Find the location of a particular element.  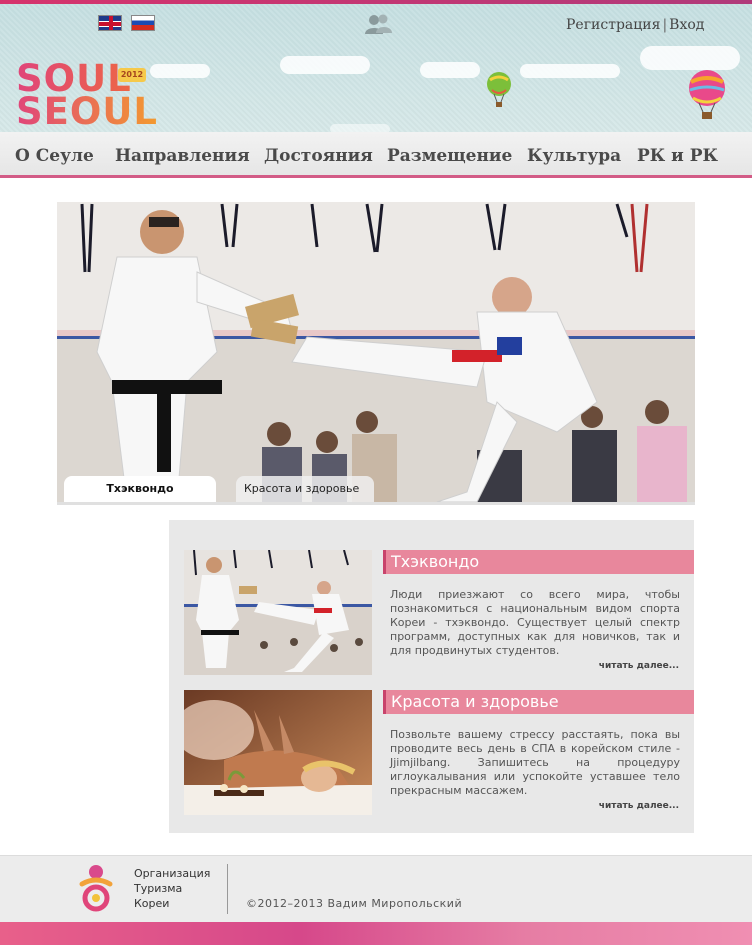

ru-flag-icon is located at coordinates (143, 23).